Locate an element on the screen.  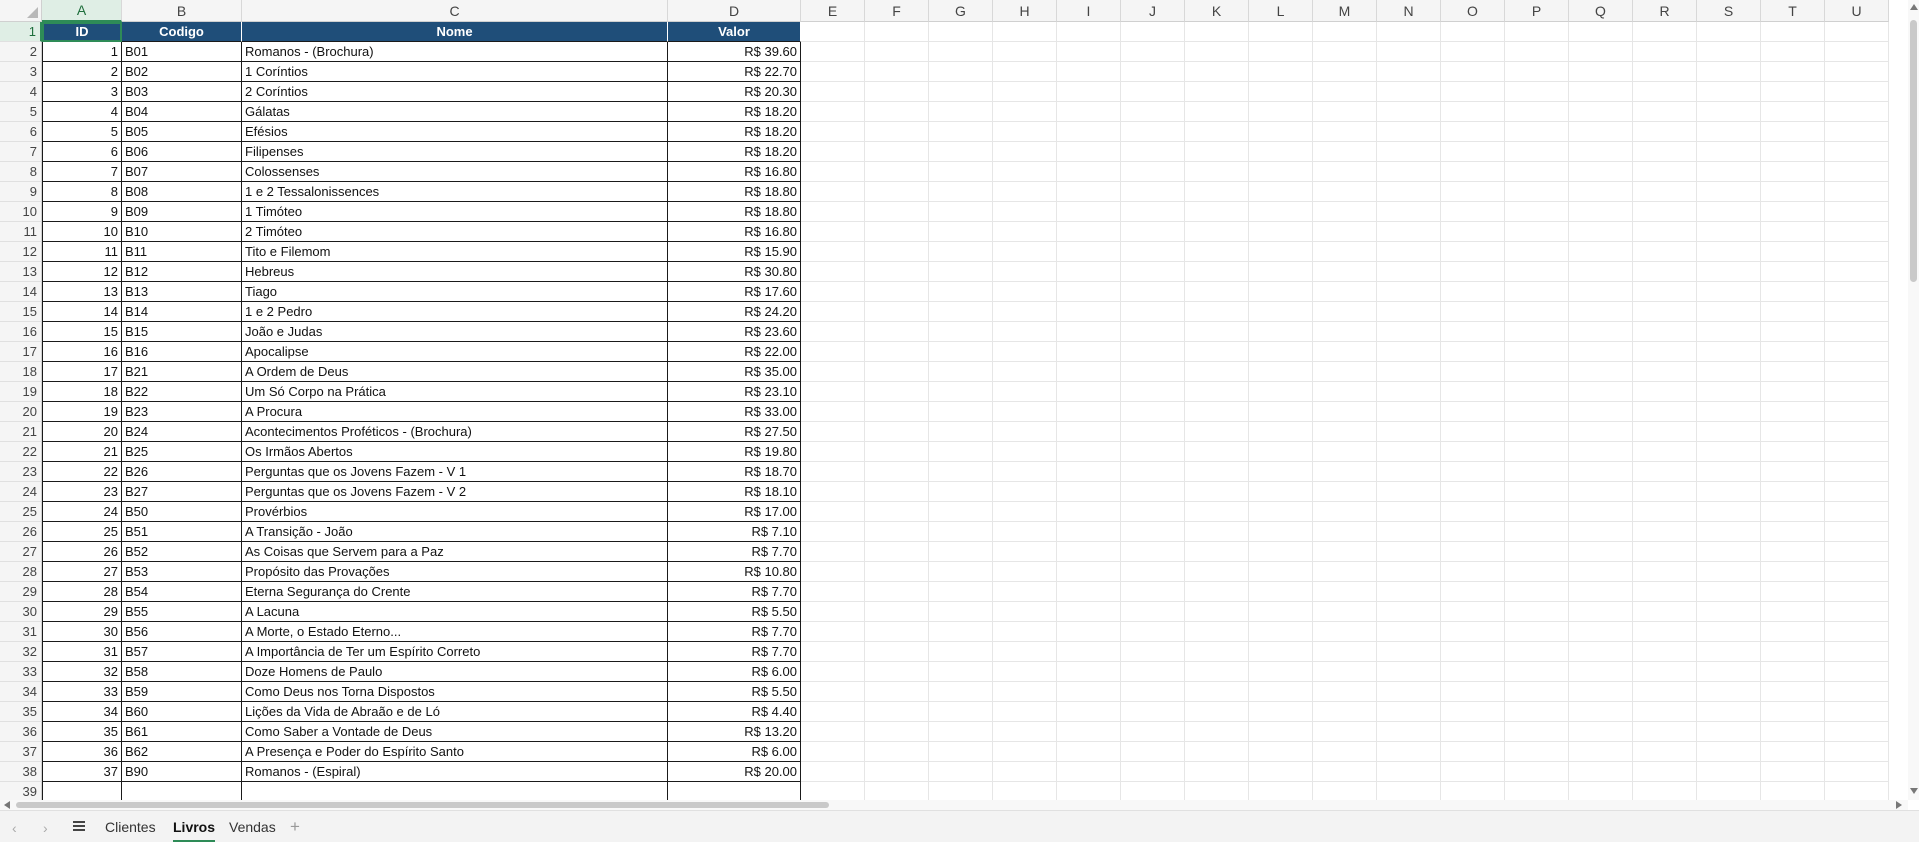
codigo-cell: B06 is located at coordinates (182, 152).